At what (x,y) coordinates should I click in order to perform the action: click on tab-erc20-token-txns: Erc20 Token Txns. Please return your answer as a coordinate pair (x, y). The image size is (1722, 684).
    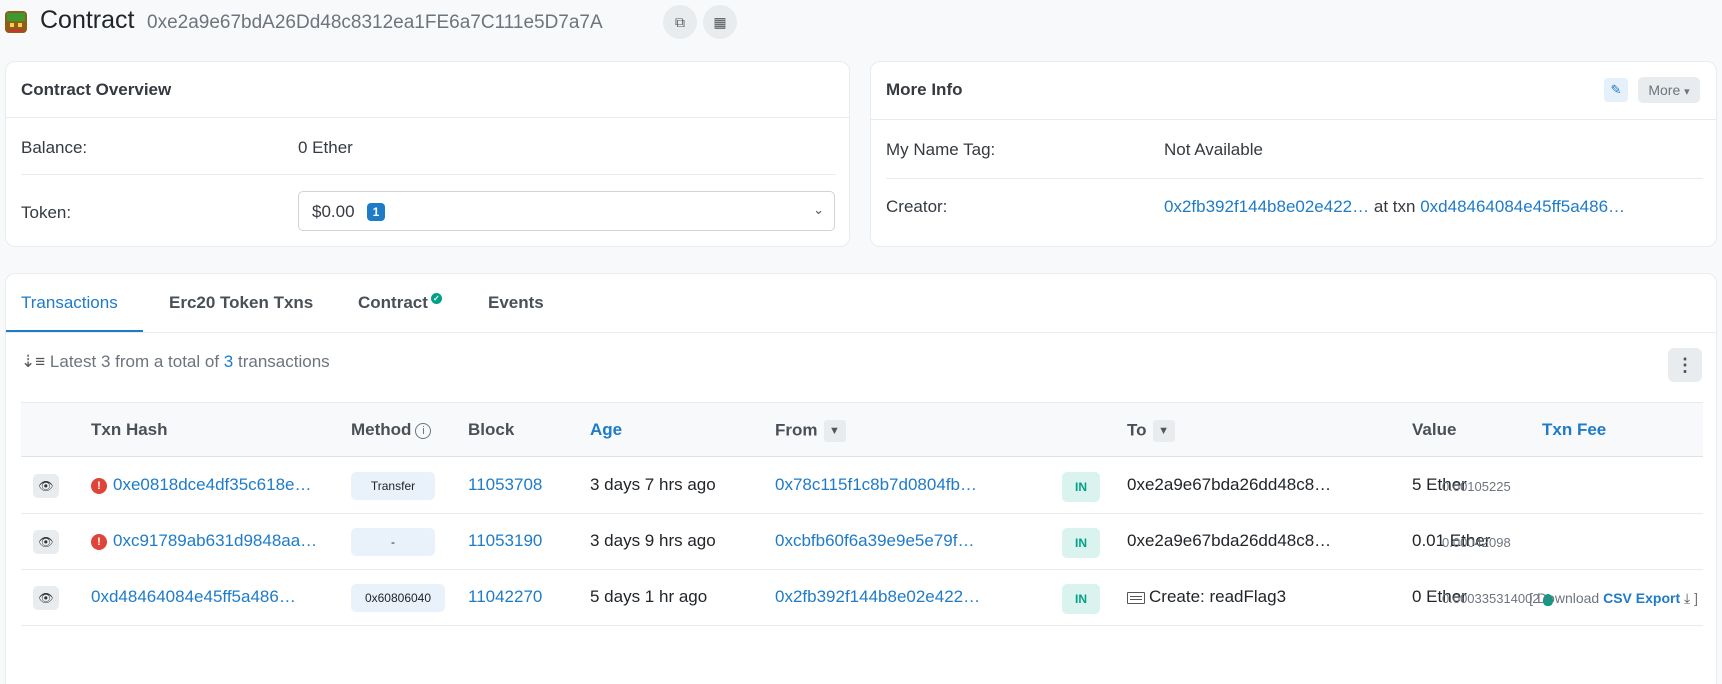
    Looking at the image, I should click on (241, 303).